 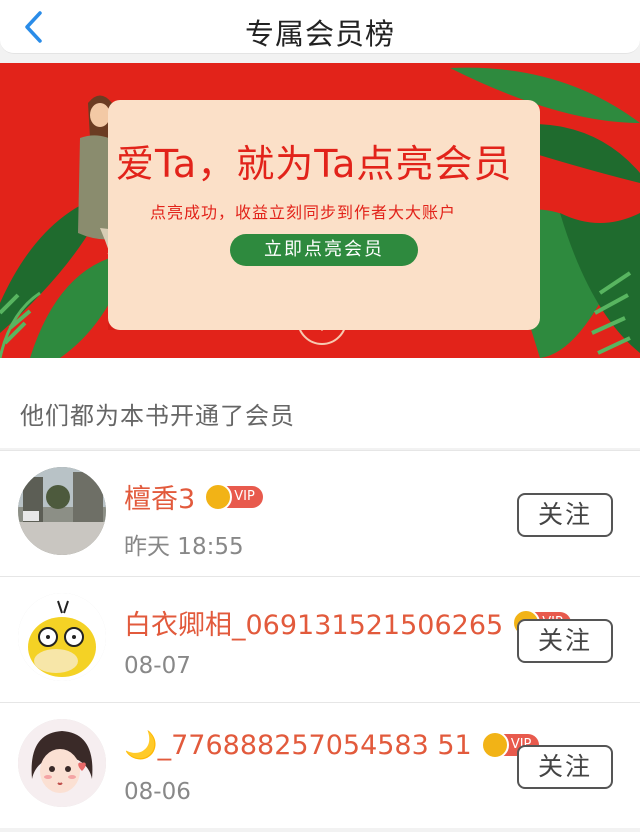 I want to click on section-header: 他们都为本书开通了会员, so click(x=320, y=403).